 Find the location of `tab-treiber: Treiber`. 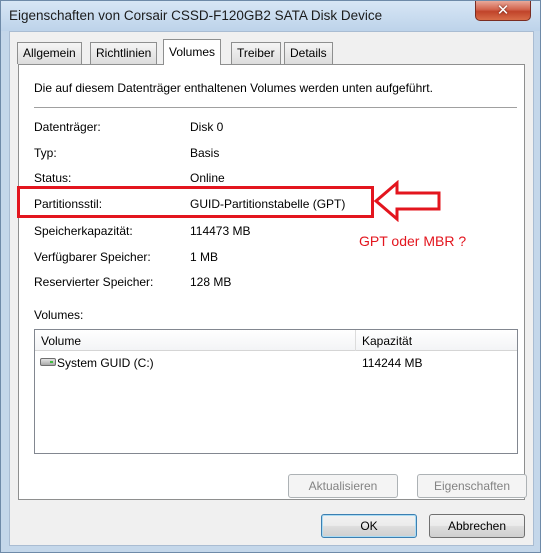

tab-treiber: Treiber is located at coordinates (256, 53).